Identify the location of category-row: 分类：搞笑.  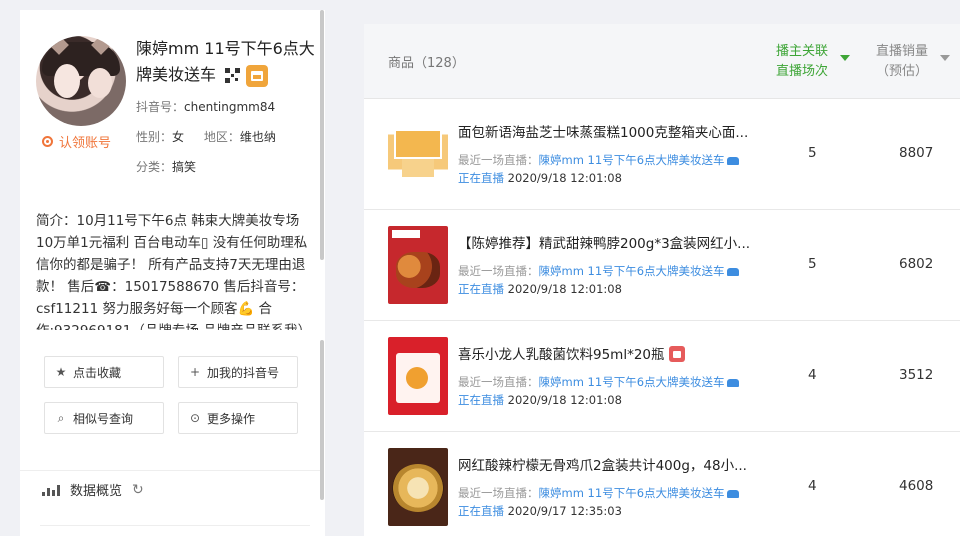
(166, 167).